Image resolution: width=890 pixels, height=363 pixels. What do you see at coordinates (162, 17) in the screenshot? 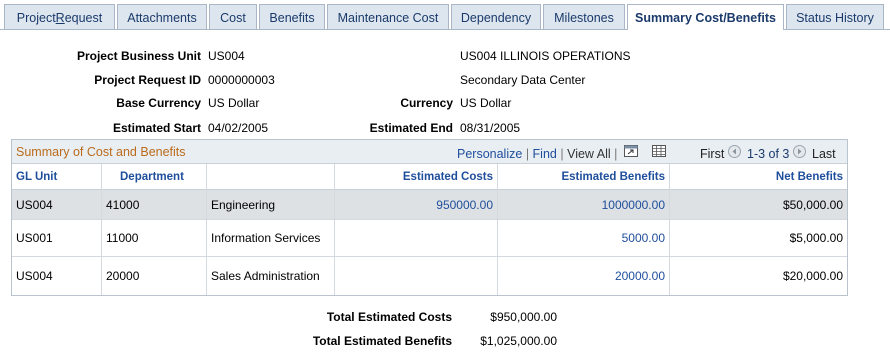
I see `tab-attachments: Attachments` at bounding box center [162, 17].